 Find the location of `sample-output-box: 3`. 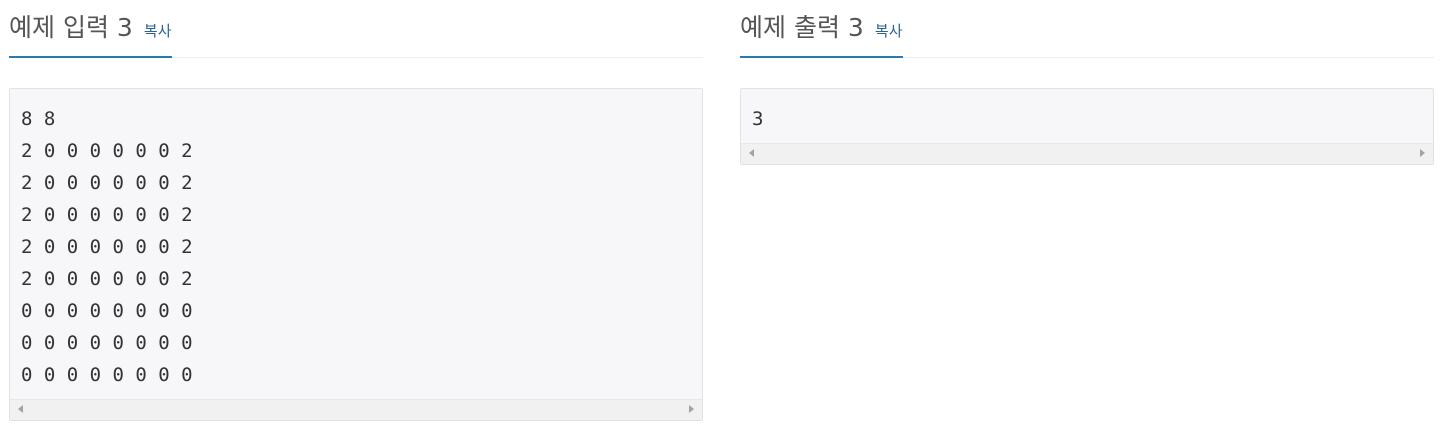

sample-output-box: 3 is located at coordinates (1087, 126).